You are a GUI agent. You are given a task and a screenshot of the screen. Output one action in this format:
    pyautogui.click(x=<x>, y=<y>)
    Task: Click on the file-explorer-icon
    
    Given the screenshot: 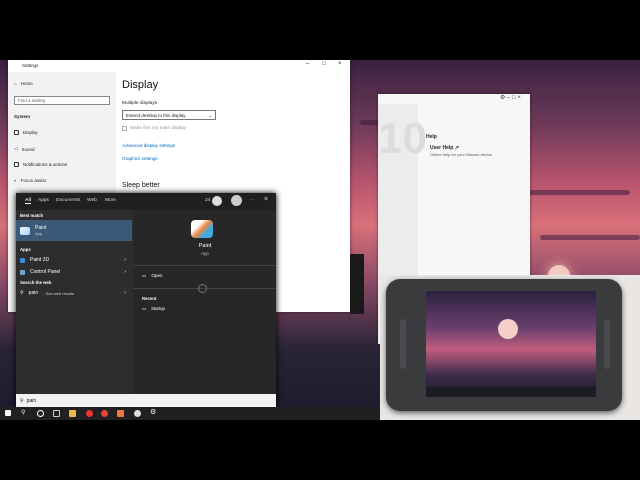 What is the action you would take?
    pyautogui.click(x=72, y=413)
    